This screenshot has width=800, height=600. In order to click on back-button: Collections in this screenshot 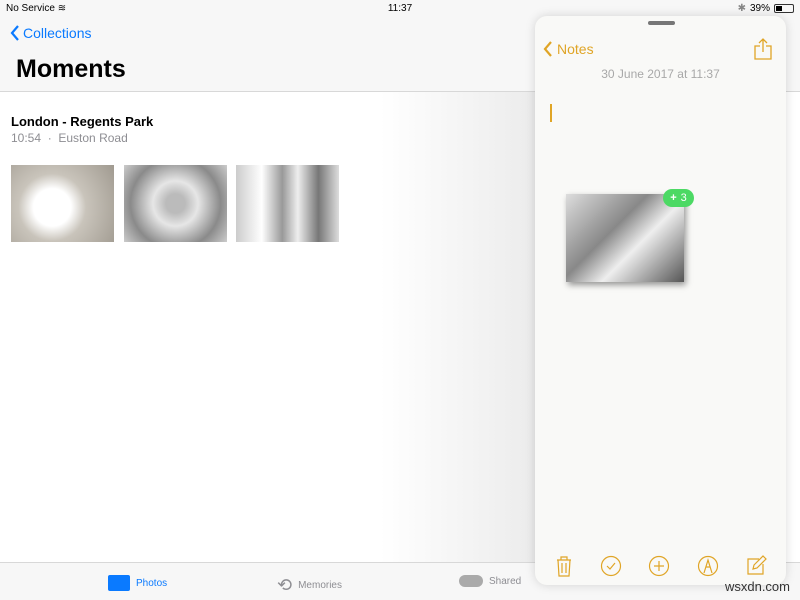, I will do `click(50, 33)`.